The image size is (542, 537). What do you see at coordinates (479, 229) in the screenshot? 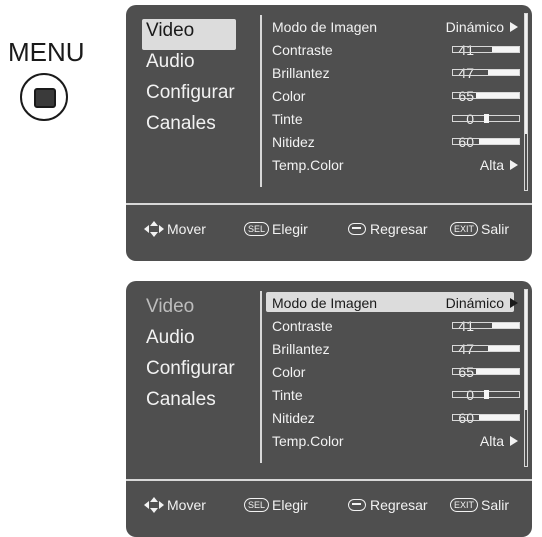
I see `footer-exit: EXIT Salir` at bounding box center [479, 229].